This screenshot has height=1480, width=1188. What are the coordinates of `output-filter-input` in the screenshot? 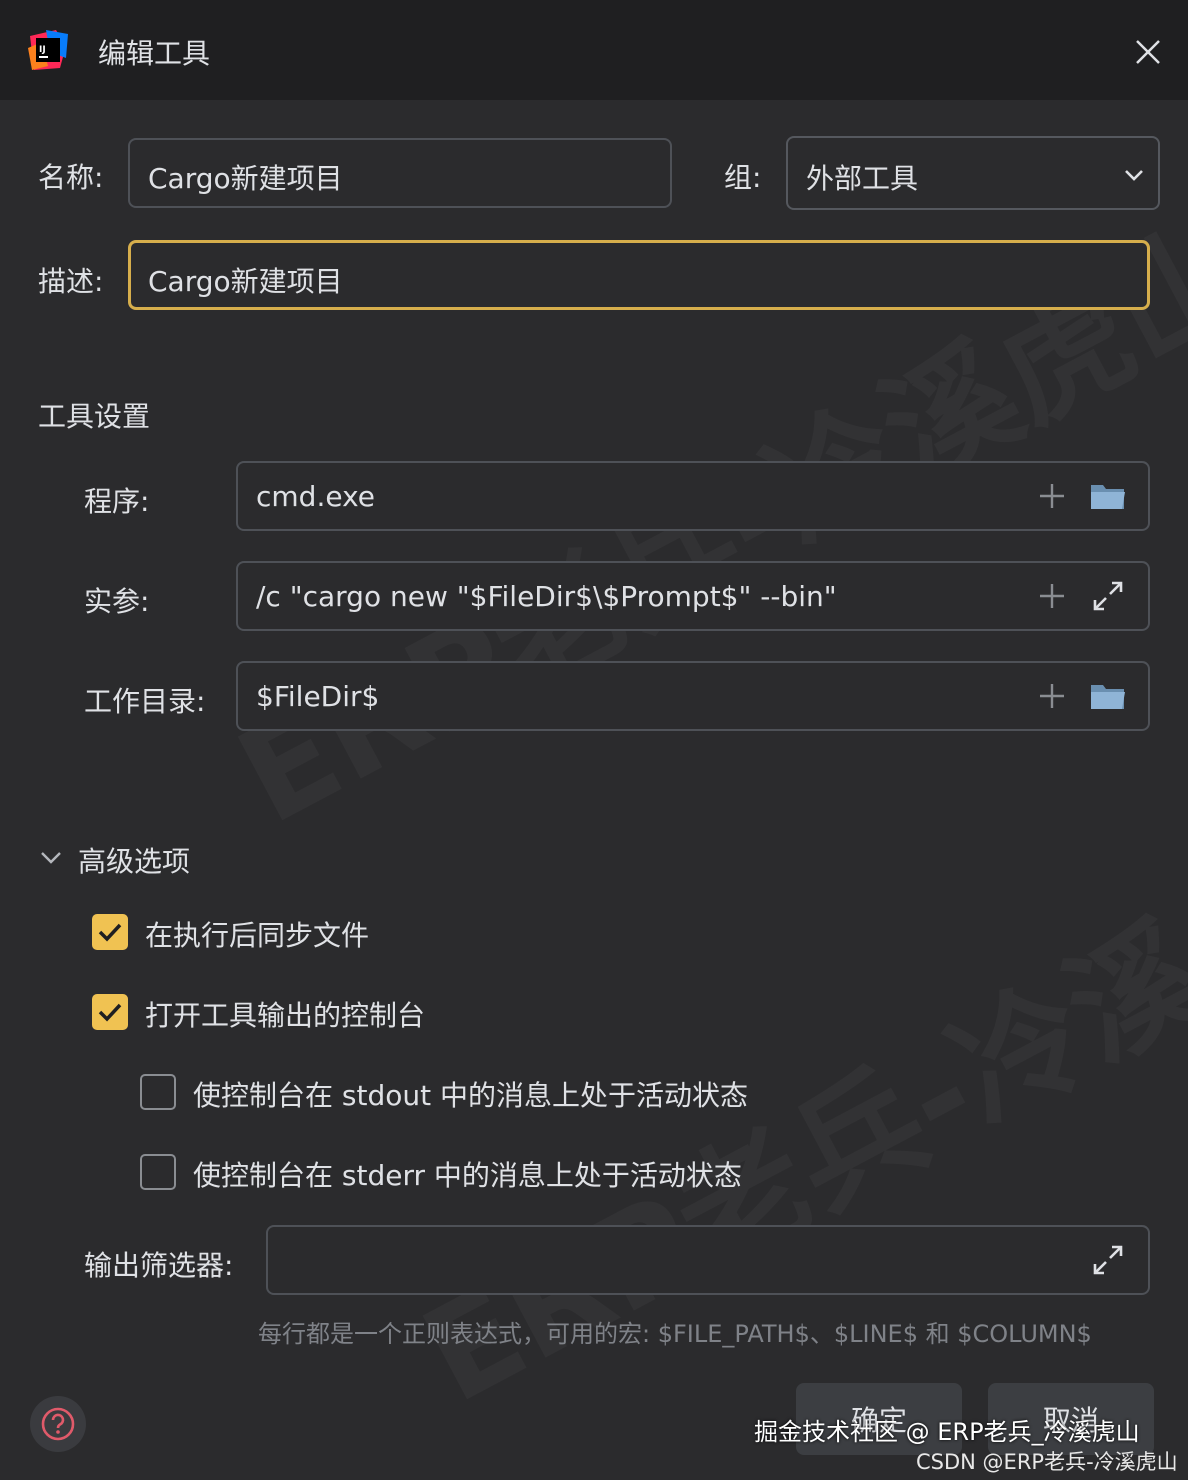 It's located at (708, 1260).